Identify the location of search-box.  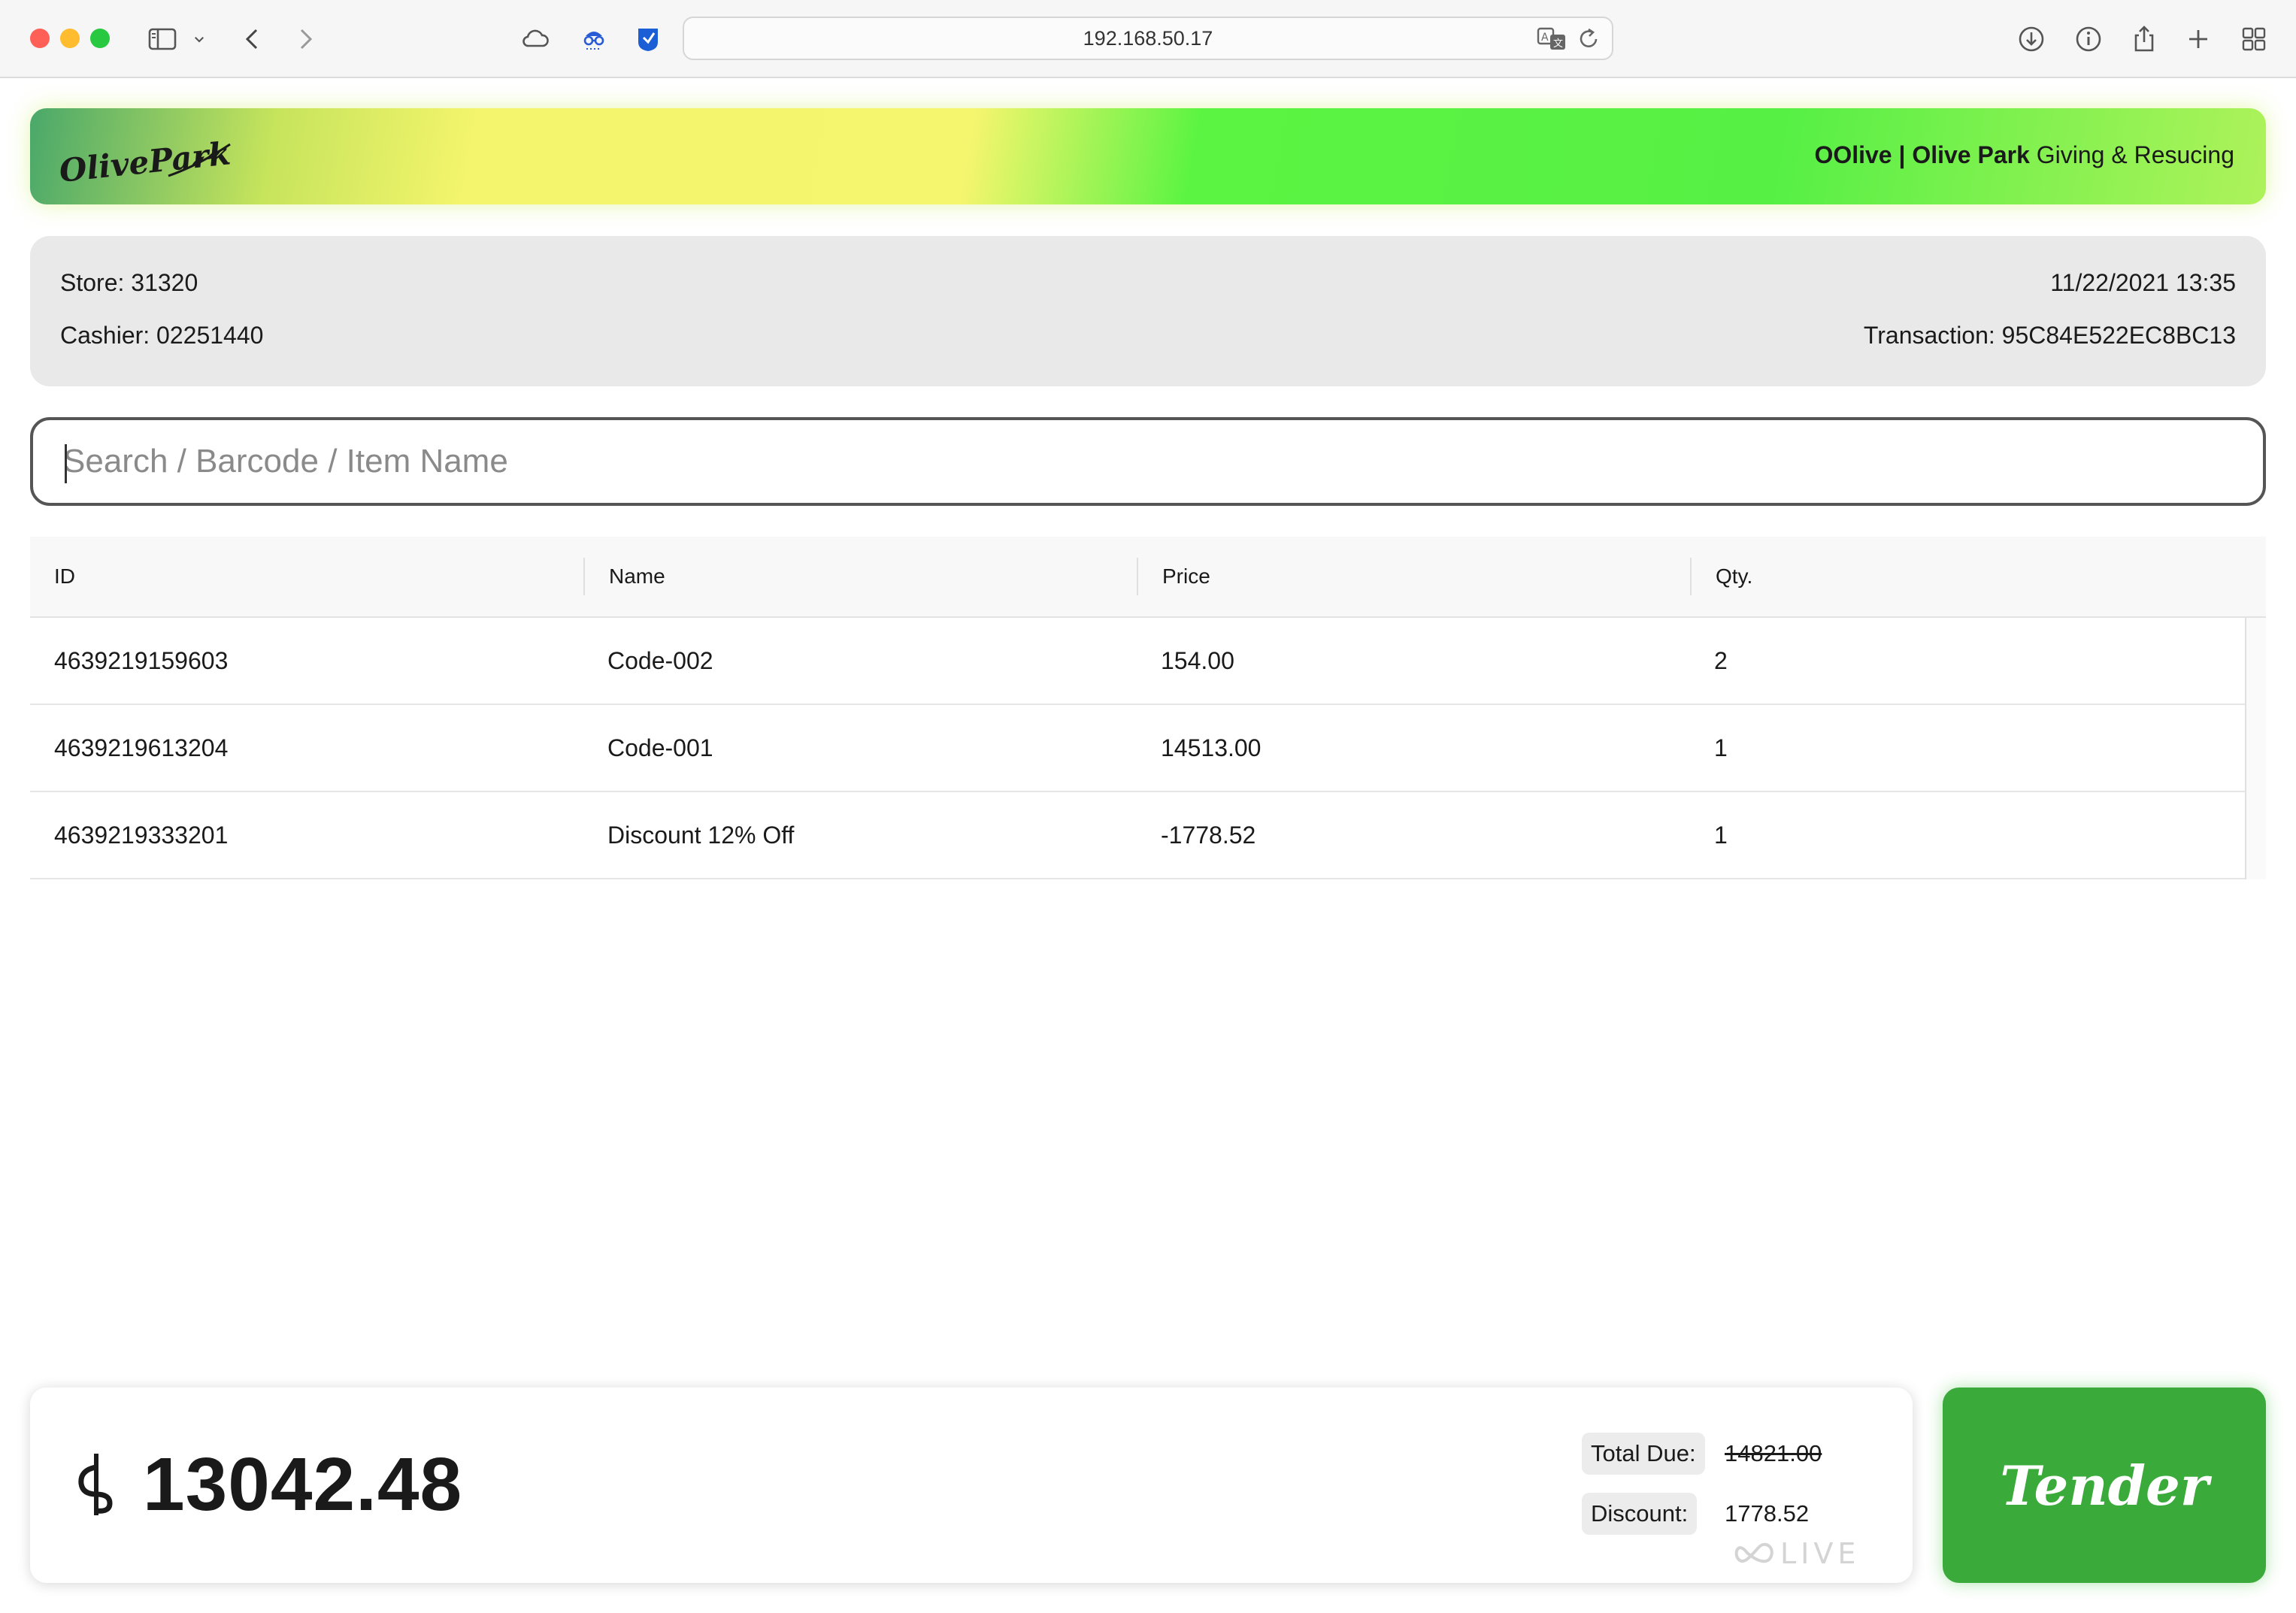
(1148, 461).